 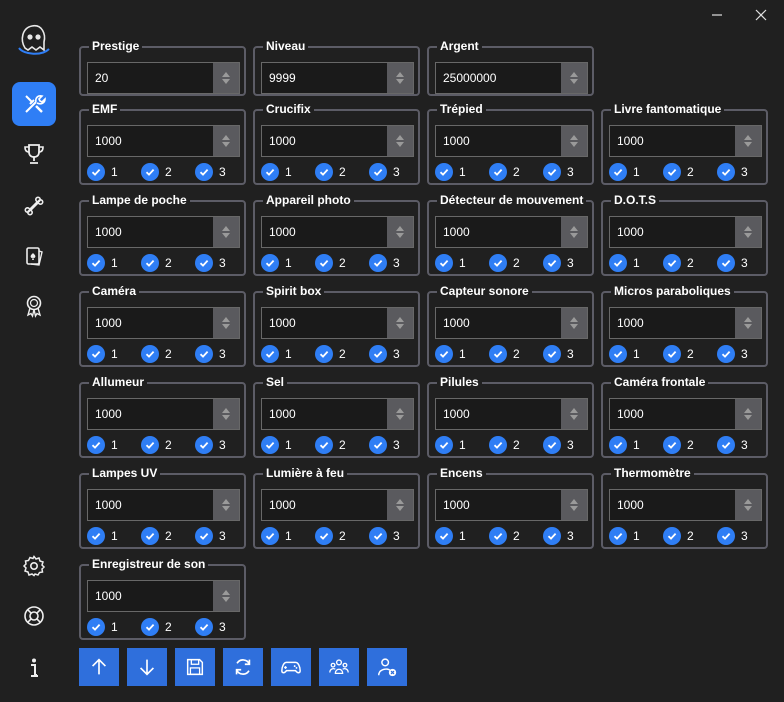 I want to click on move-down-button, so click(x=147, y=667).